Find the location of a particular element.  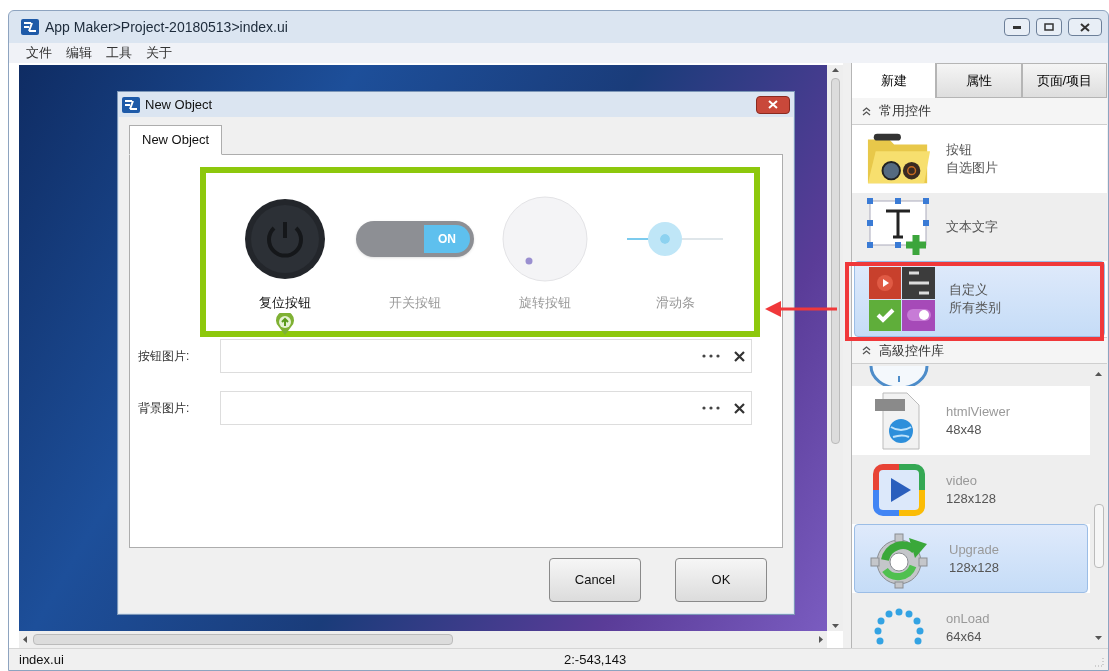

item-label: 48x48 is located at coordinates (964, 429).